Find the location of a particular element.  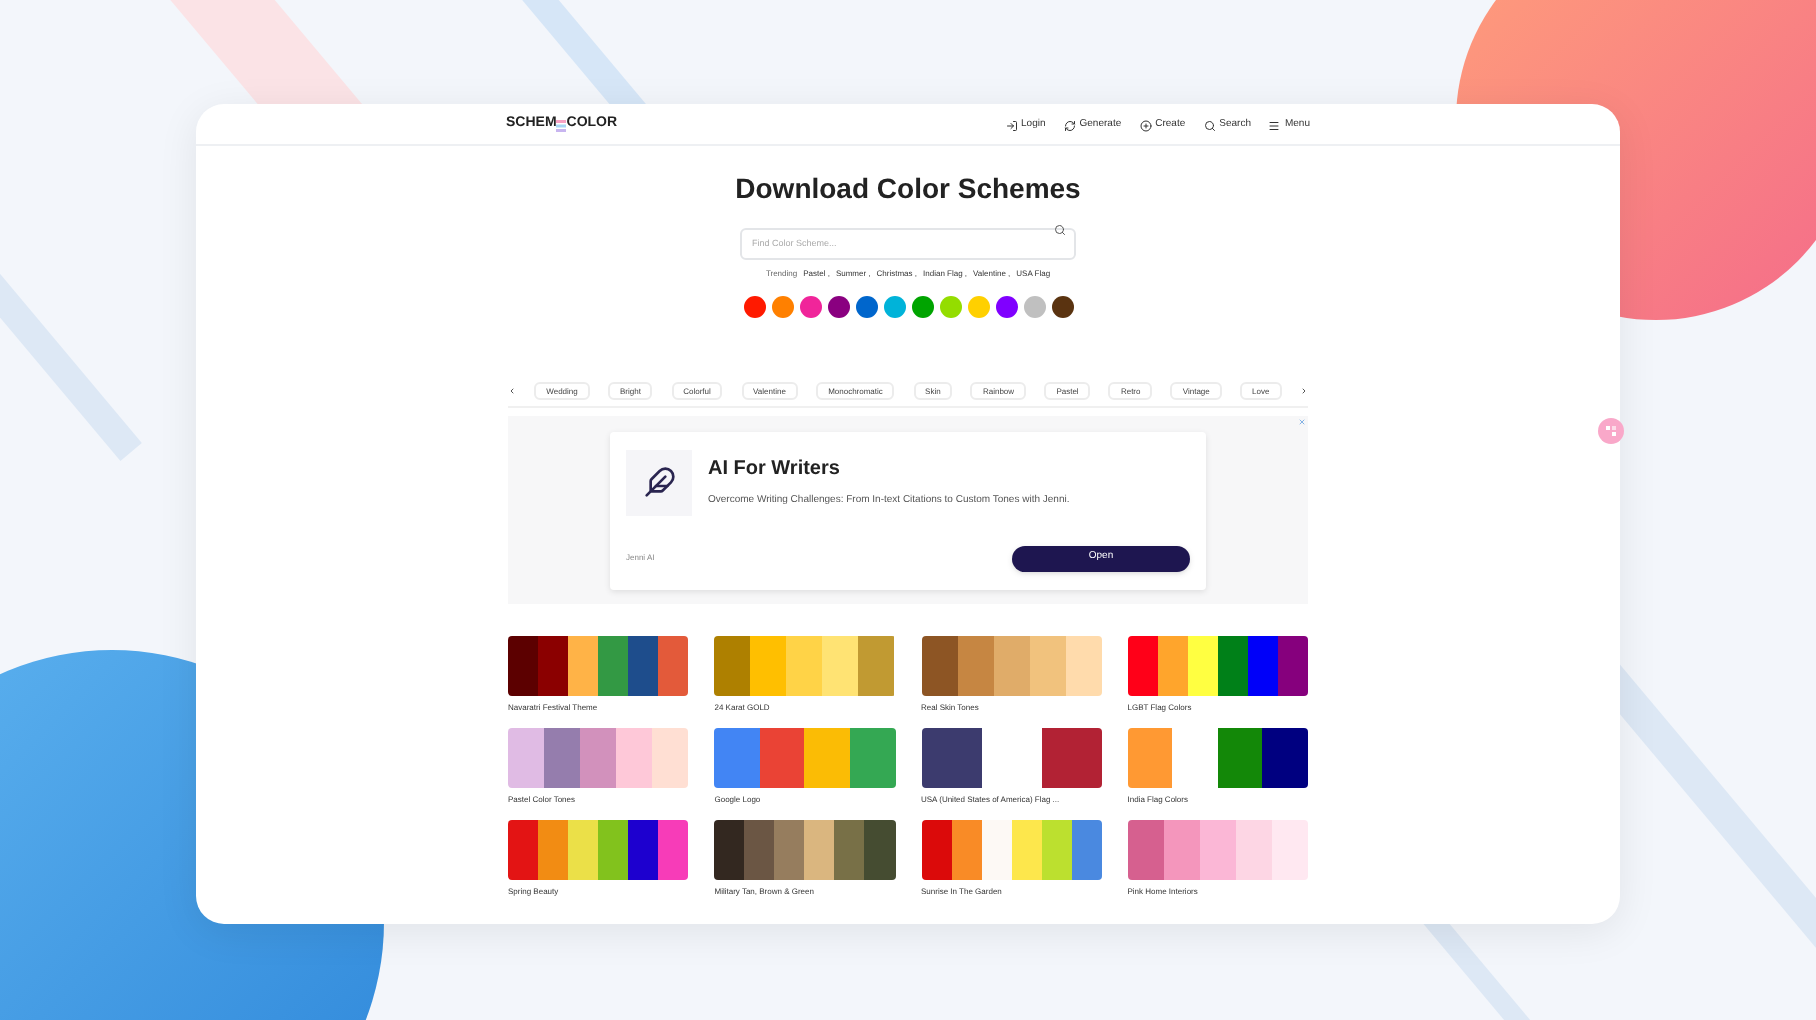

feather-icon is located at coordinates (659, 482).